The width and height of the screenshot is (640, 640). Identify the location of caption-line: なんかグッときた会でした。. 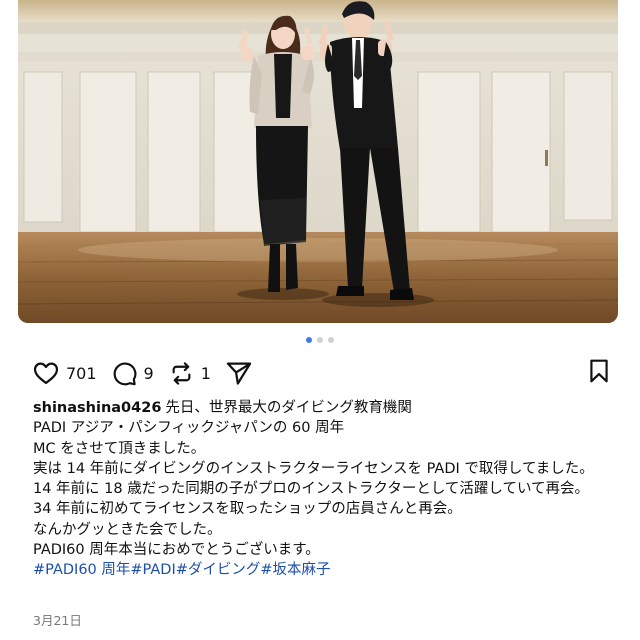
(127, 529).